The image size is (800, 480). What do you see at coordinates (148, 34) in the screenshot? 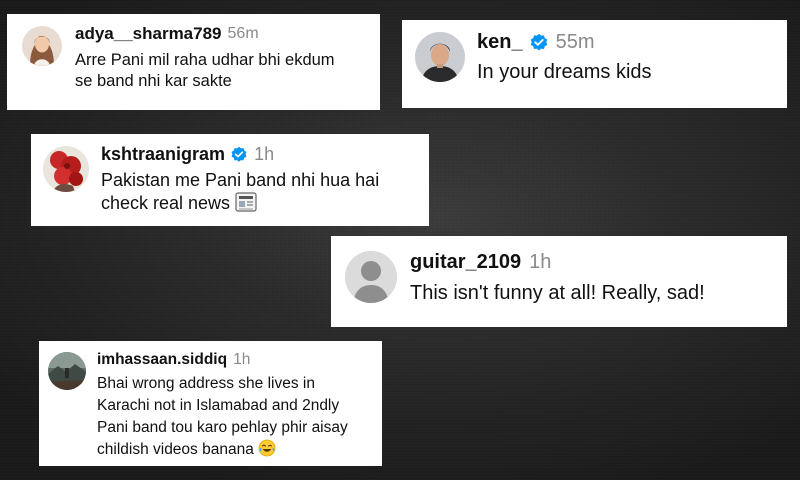
I see `username: adya__sharma789` at bounding box center [148, 34].